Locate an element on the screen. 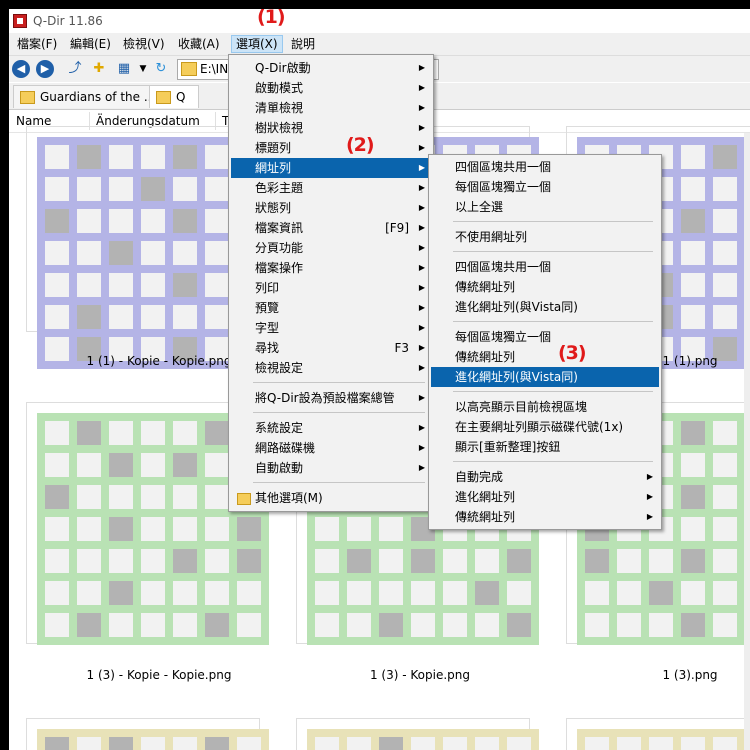  options-menu-item: 其他選項(M) is located at coordinates (331, 498).